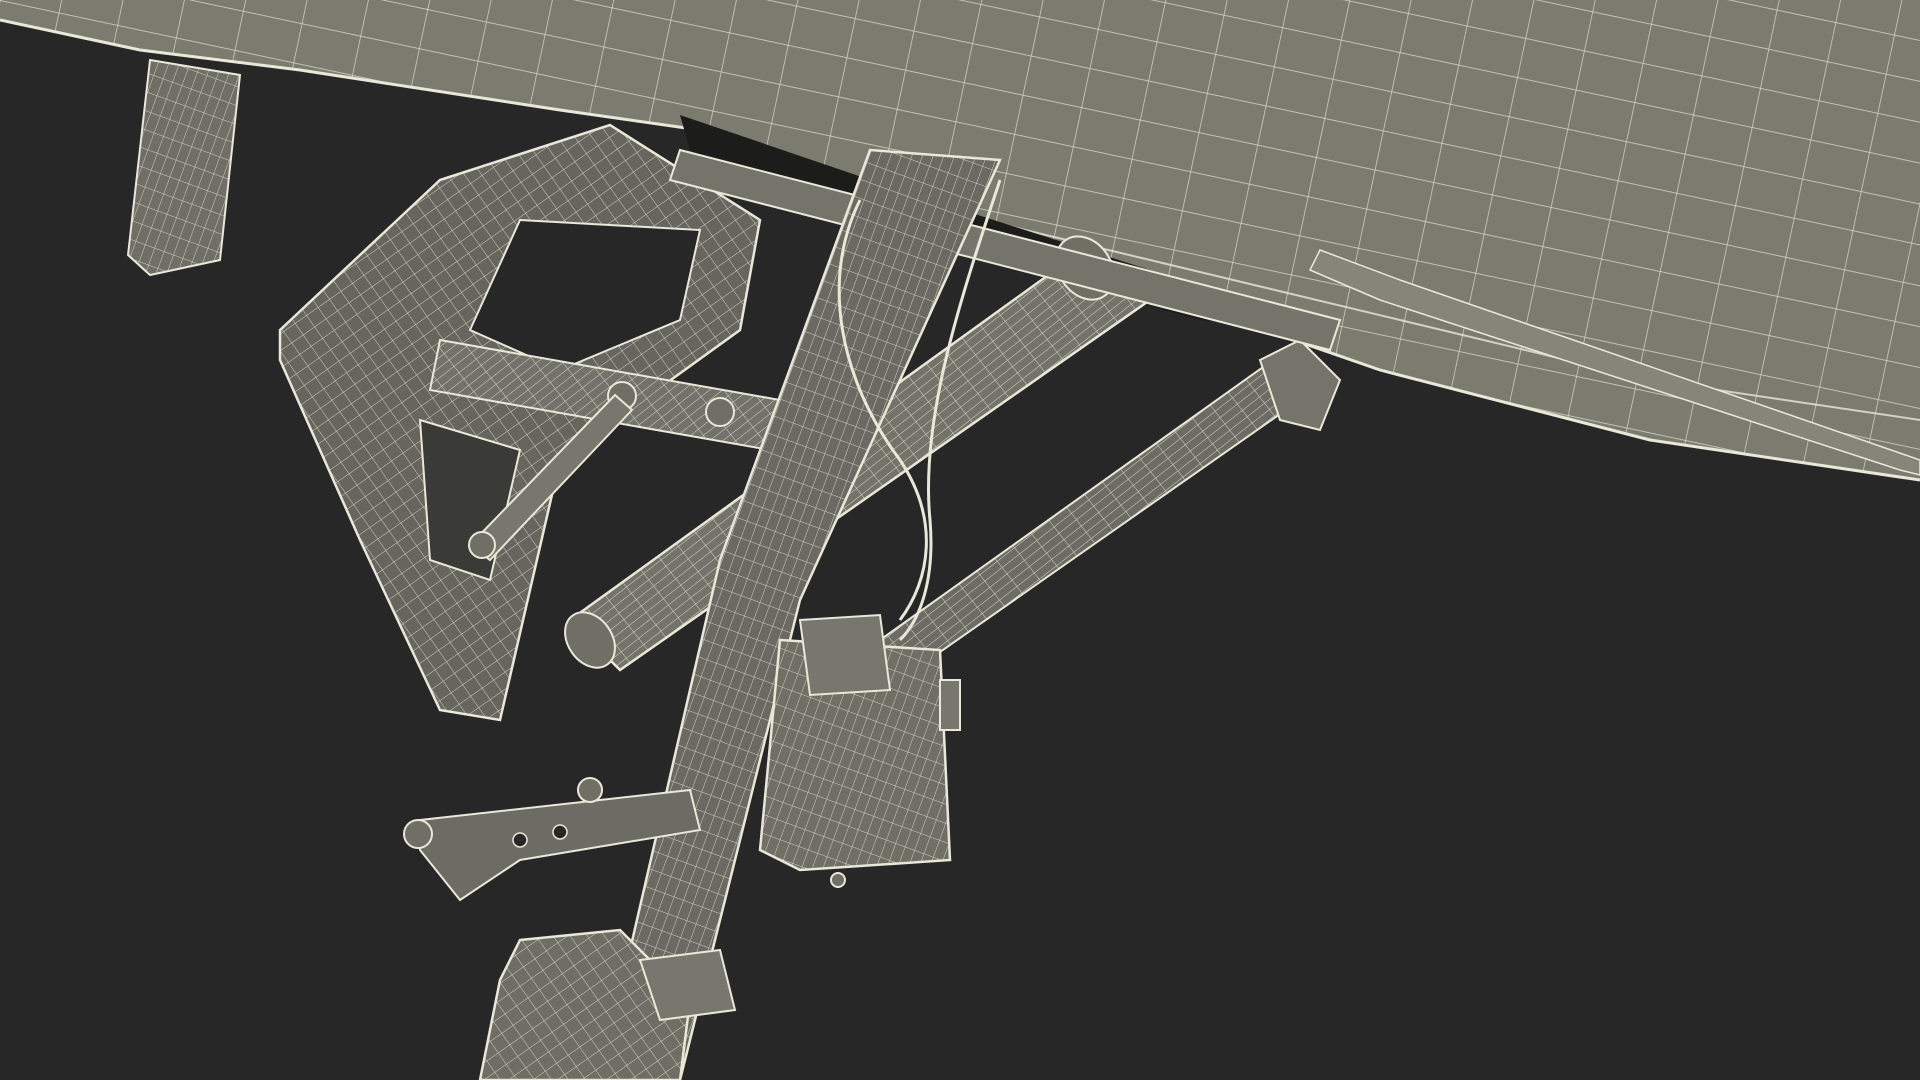 This screenshot has height=1080, width=1920. I want to click on rod-end-pin, so click(482, 545).